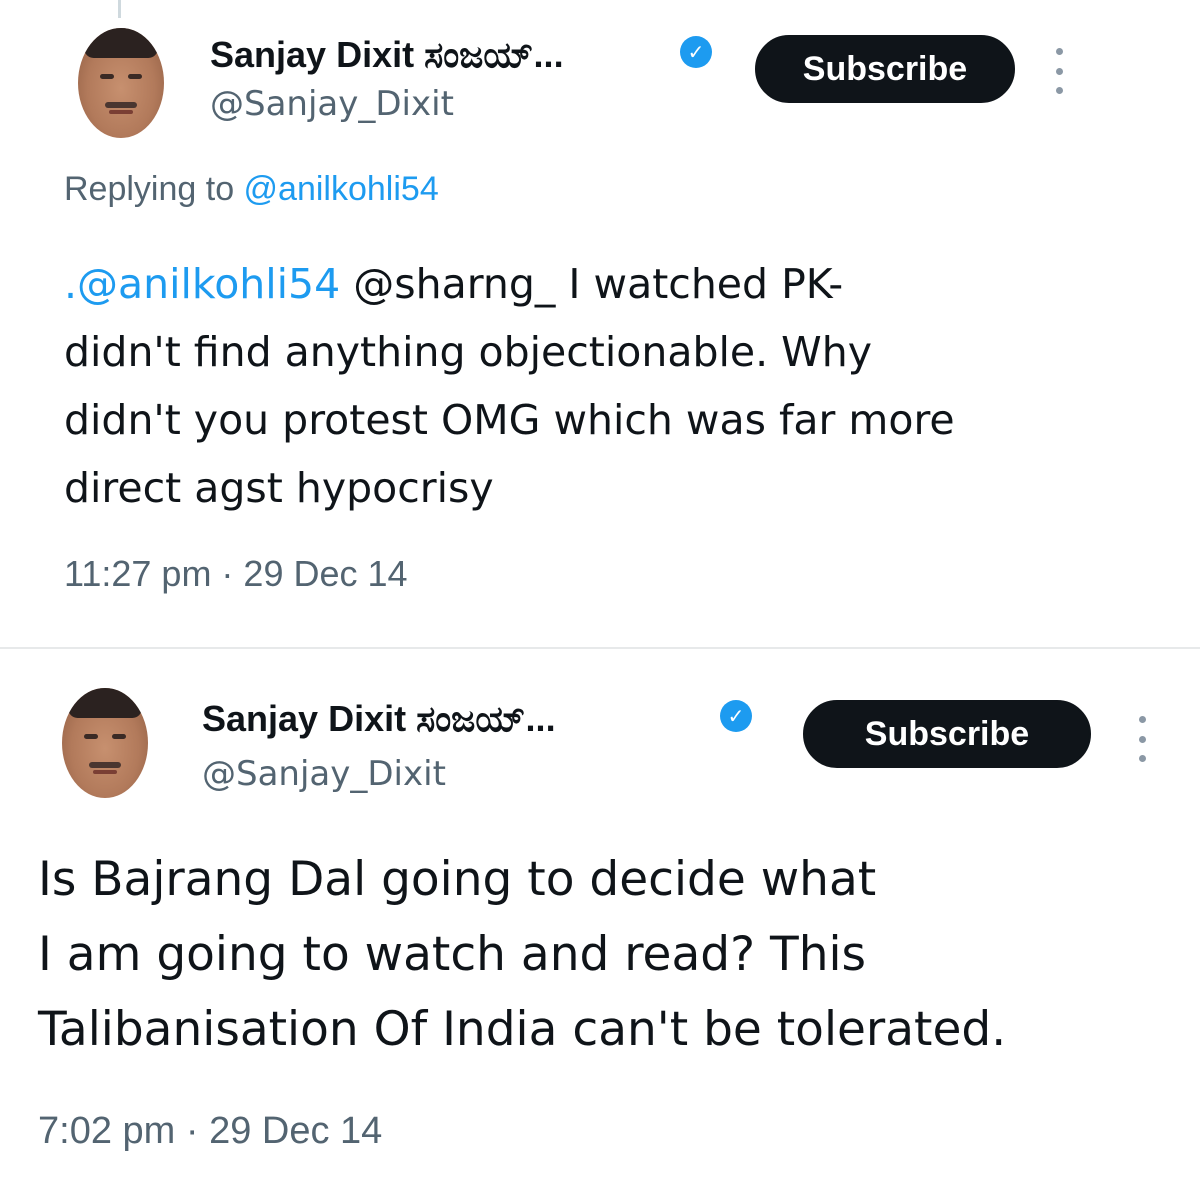 The width and height of the screenshot is (1200, 1200). What do you see at coordinates (210, 1131) in the screenshot?
I see `tweet-timestamp: 7:02 pm · 29 Dec 14` at bounding box center [210, 1131].